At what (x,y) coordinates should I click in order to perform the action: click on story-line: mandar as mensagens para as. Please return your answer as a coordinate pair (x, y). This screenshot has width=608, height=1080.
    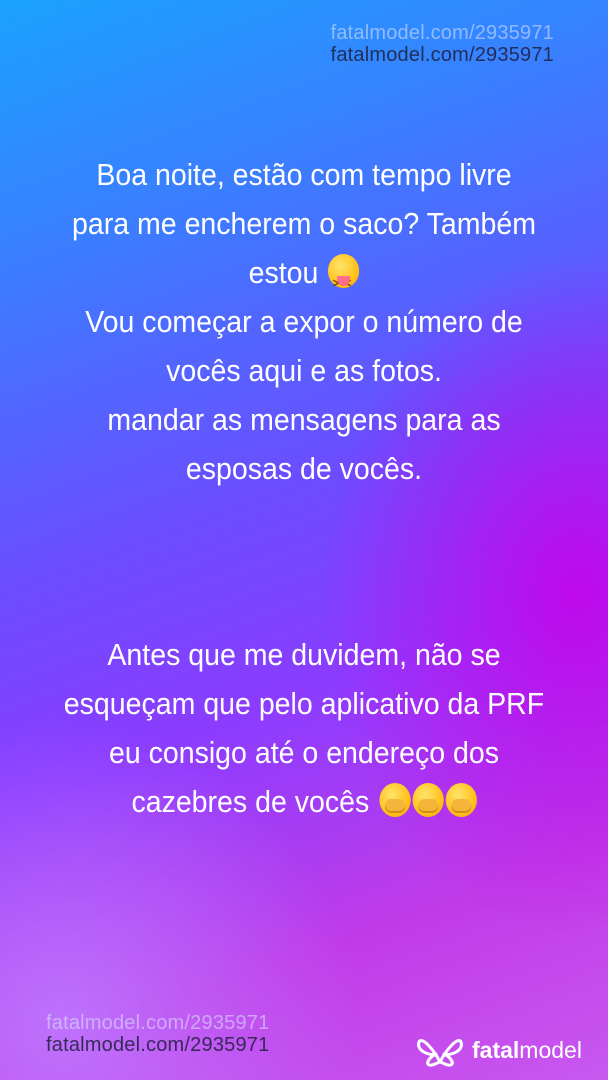
    Looking at the image, I should click on (304, 419).